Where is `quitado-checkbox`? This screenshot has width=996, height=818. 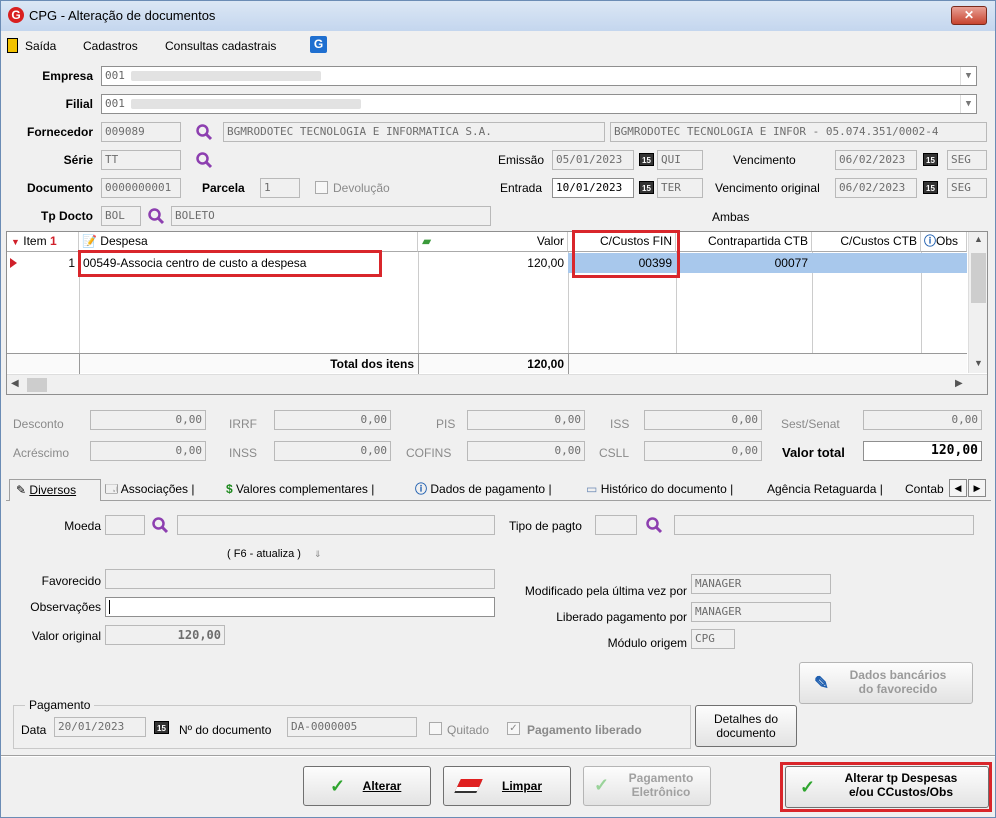
quitado-checkbox is located at coordinates (435, 728).